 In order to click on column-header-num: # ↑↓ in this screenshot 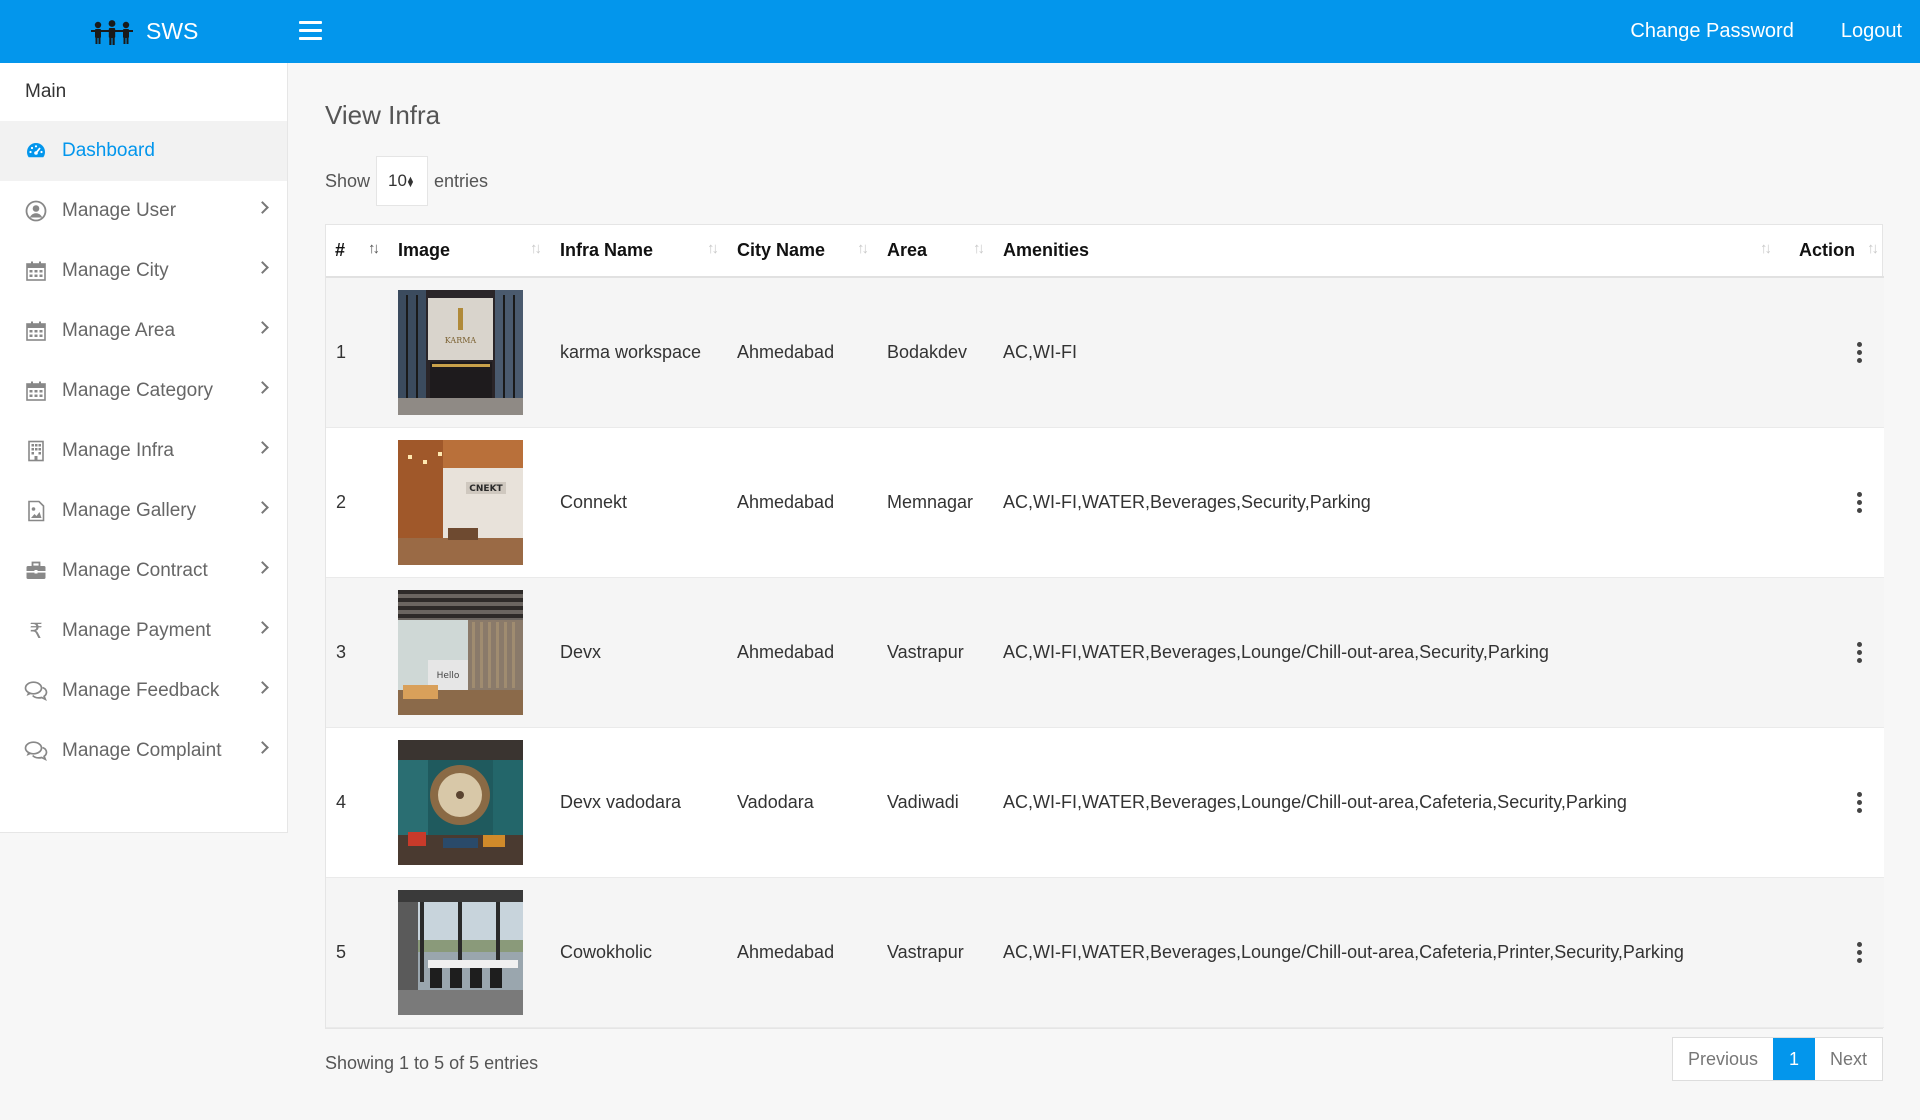, I will do `click(357, 251)`.